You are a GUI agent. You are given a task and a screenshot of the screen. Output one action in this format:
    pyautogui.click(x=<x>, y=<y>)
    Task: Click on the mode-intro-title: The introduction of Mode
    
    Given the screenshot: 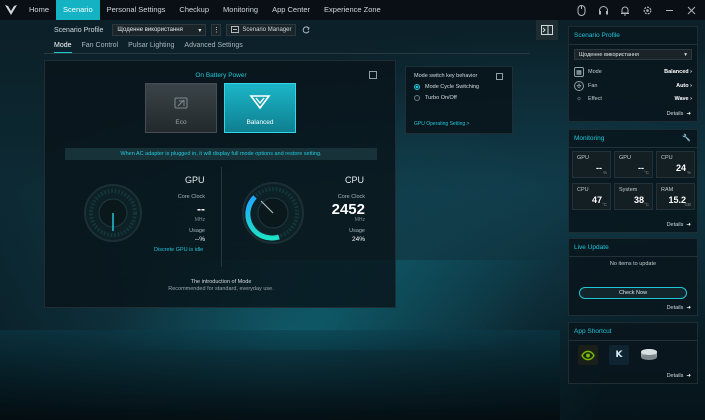 What is the action you would take?
    pyautogui.click(x=221, y=282)
    